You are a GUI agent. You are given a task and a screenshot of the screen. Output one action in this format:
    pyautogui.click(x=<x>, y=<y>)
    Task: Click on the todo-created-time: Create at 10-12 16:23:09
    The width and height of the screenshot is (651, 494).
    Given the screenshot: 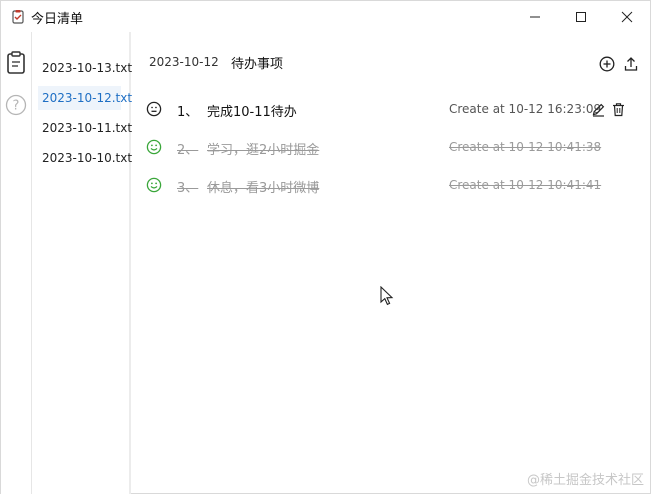 What is the action you would take?
    pyautogui.click(x=525, y=109)
    